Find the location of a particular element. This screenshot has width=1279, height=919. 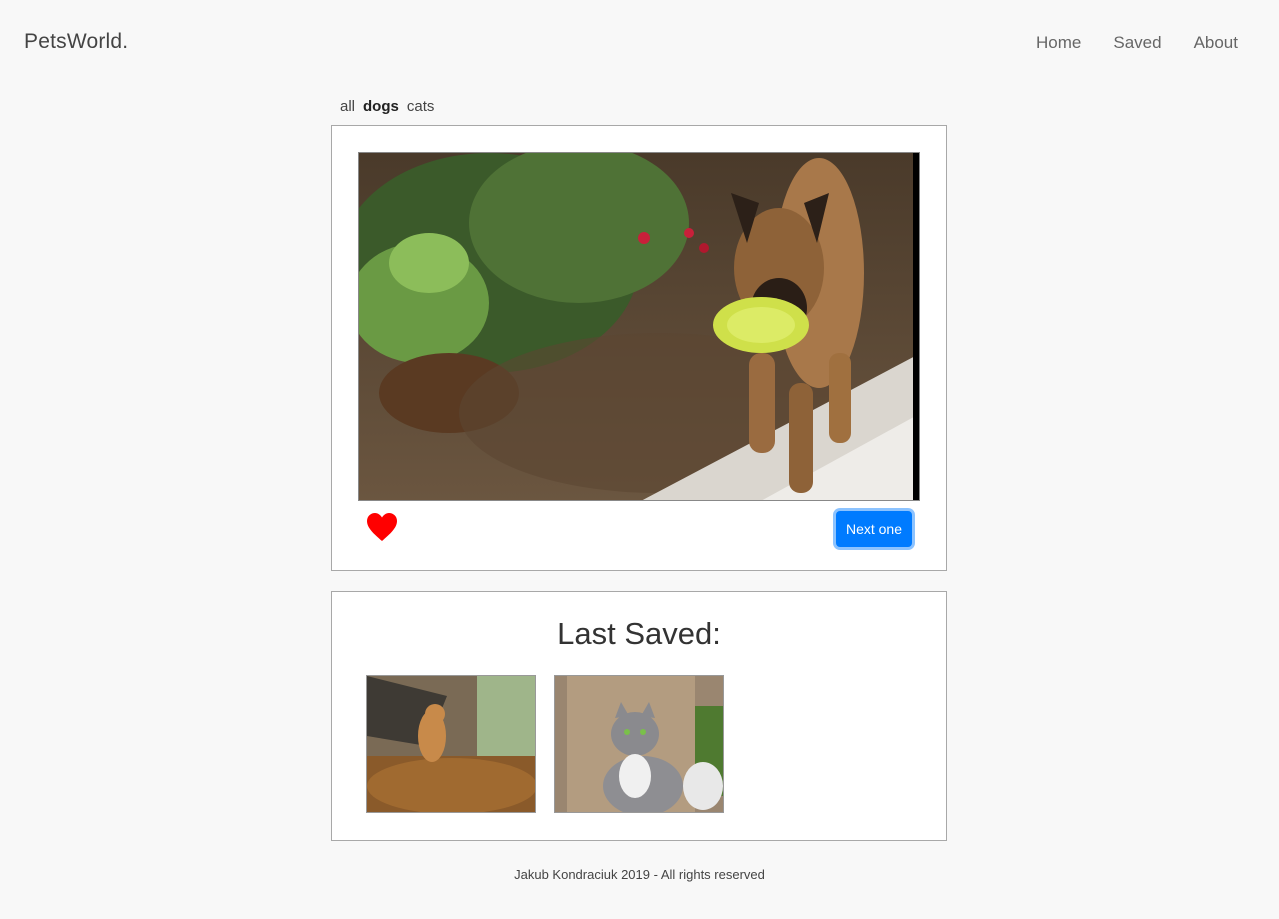

cat-photo-icon is located at coordinates (639, 744).